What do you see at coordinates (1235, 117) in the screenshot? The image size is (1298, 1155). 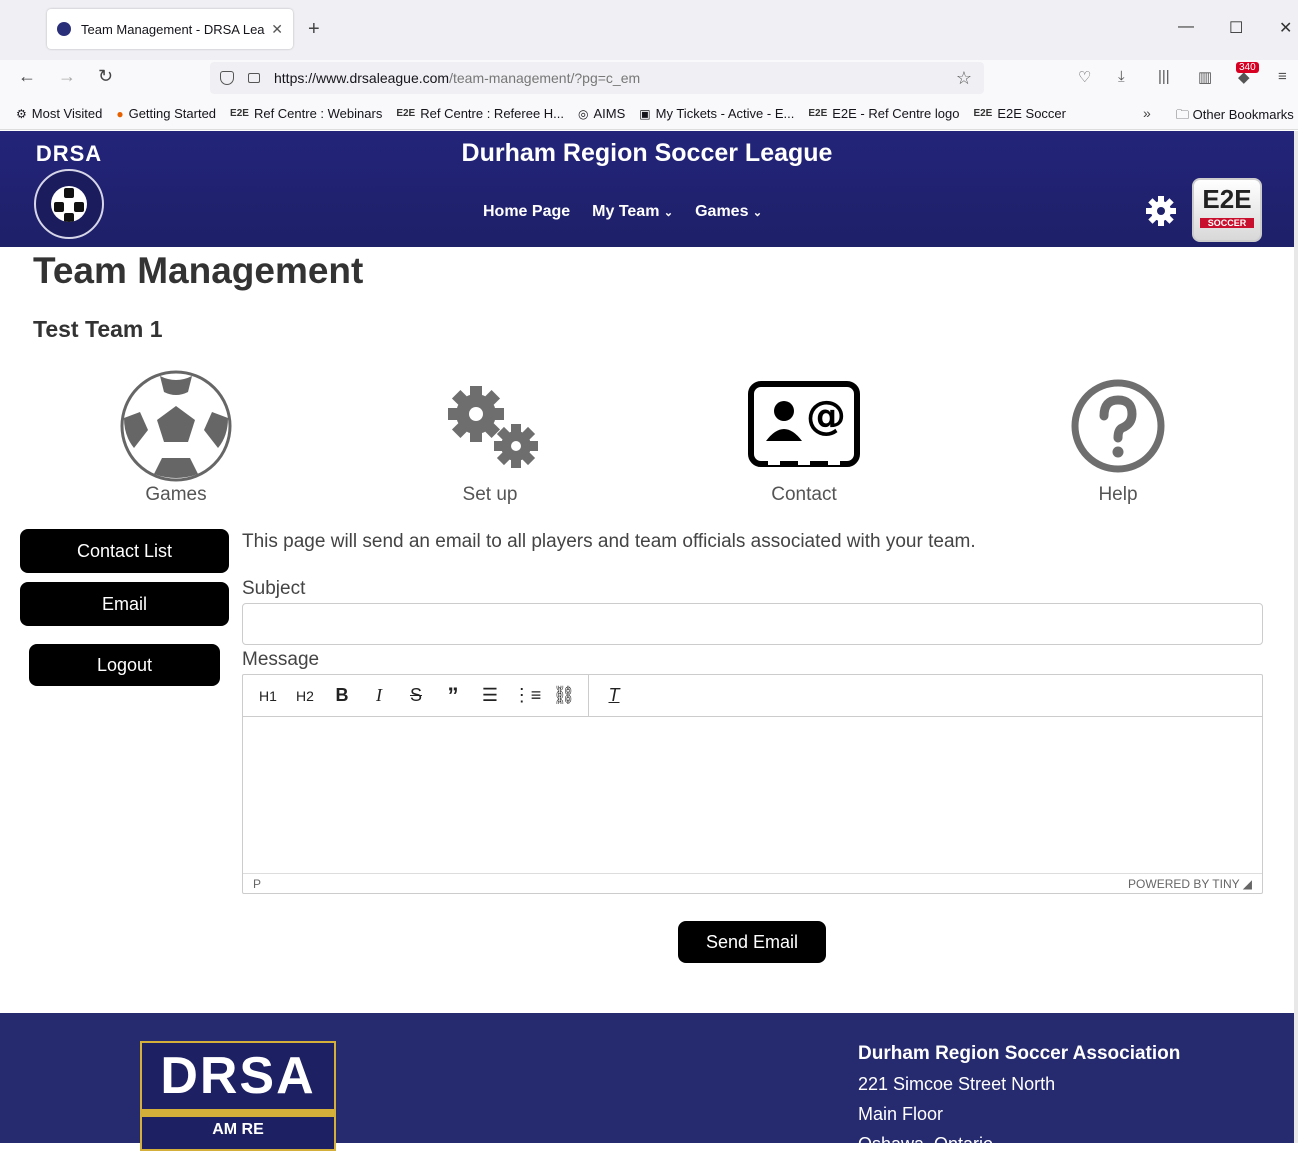 I see `other-bookmarks: 🗀 Other Bookmarks` at bounding box center [1235, 117].